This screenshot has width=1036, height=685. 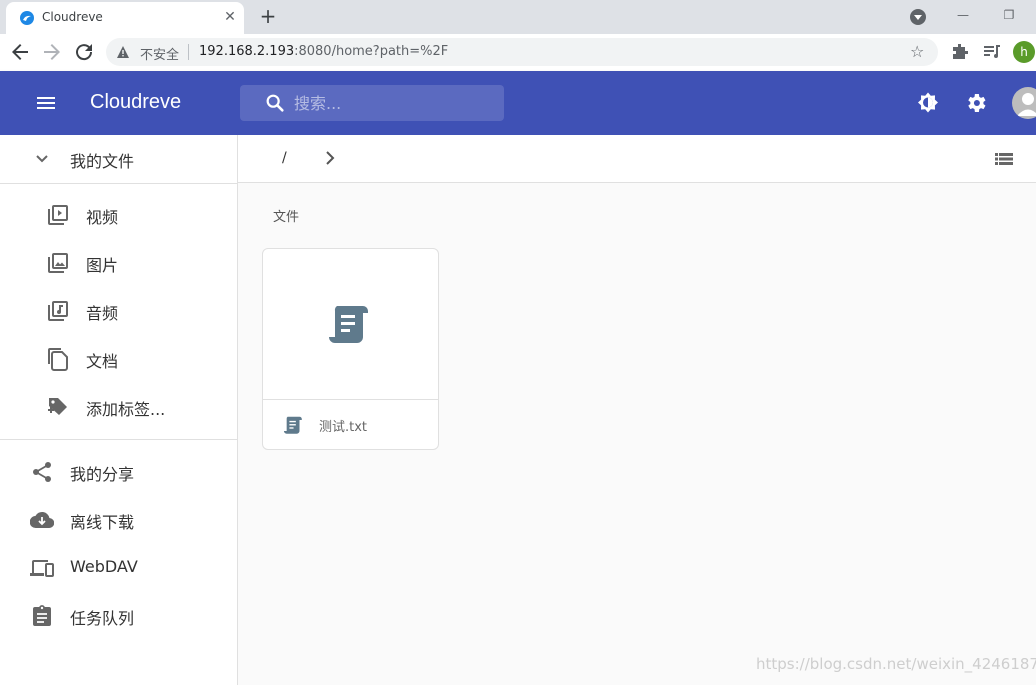 What do you see at coordinates (42, 615) in the screenshot?
I see `assignment-icon` at bounding box center [42, 615].